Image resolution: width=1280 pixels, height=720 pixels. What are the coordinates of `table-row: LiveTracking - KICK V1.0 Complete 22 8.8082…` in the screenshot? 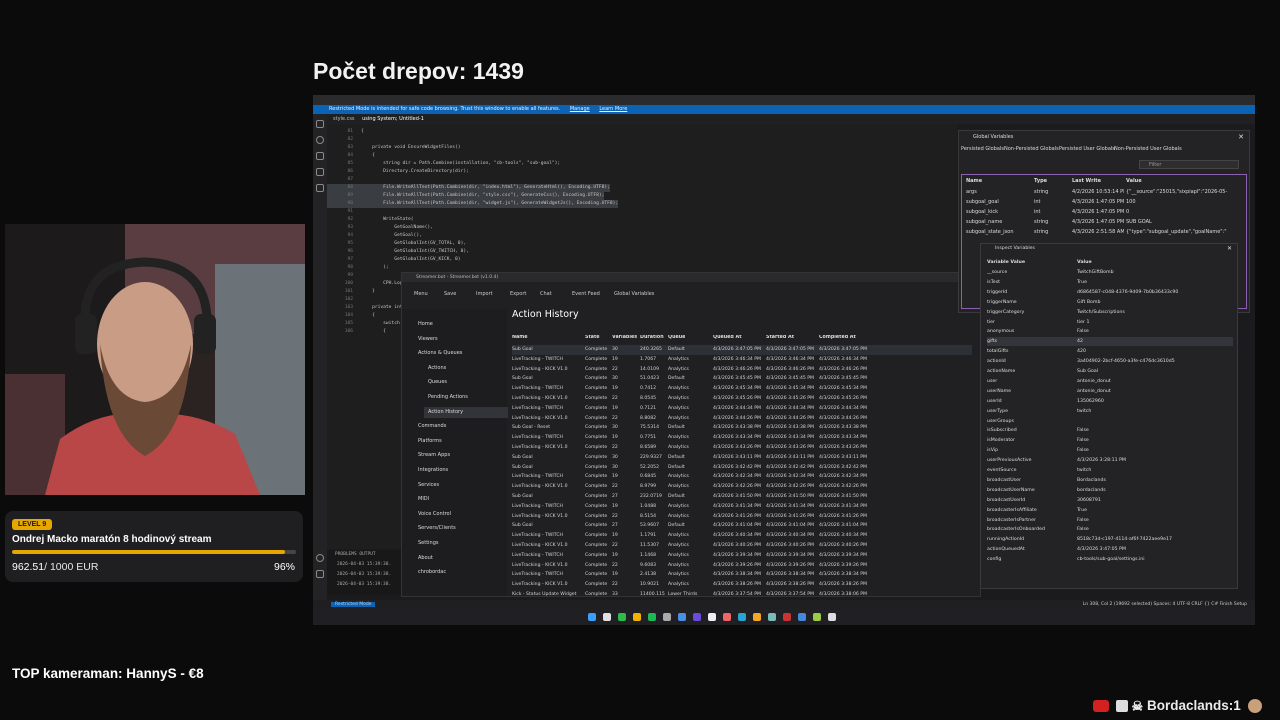 It's located at (742, 419).